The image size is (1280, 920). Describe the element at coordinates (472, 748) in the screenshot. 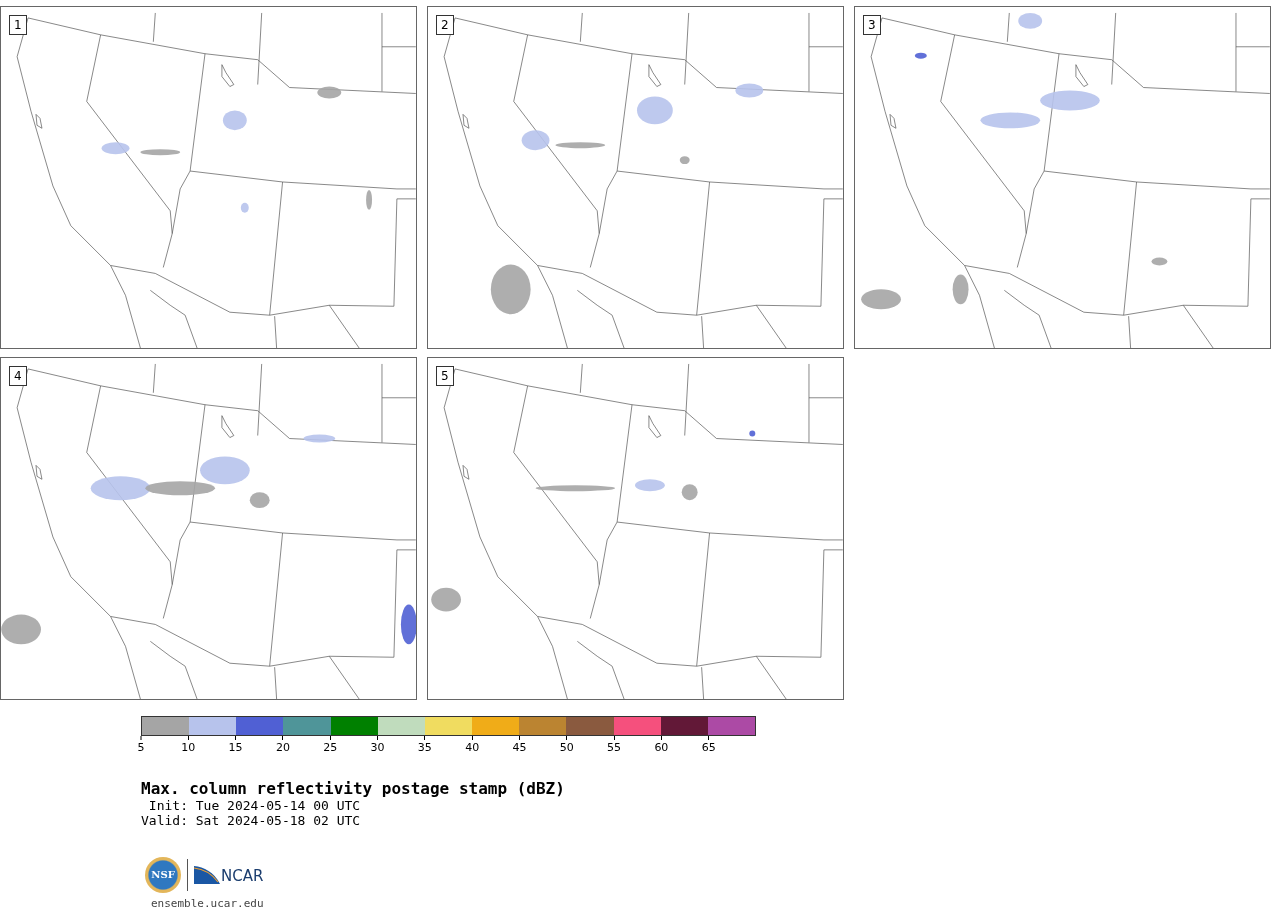

I see `tick-label: 40` at that location.